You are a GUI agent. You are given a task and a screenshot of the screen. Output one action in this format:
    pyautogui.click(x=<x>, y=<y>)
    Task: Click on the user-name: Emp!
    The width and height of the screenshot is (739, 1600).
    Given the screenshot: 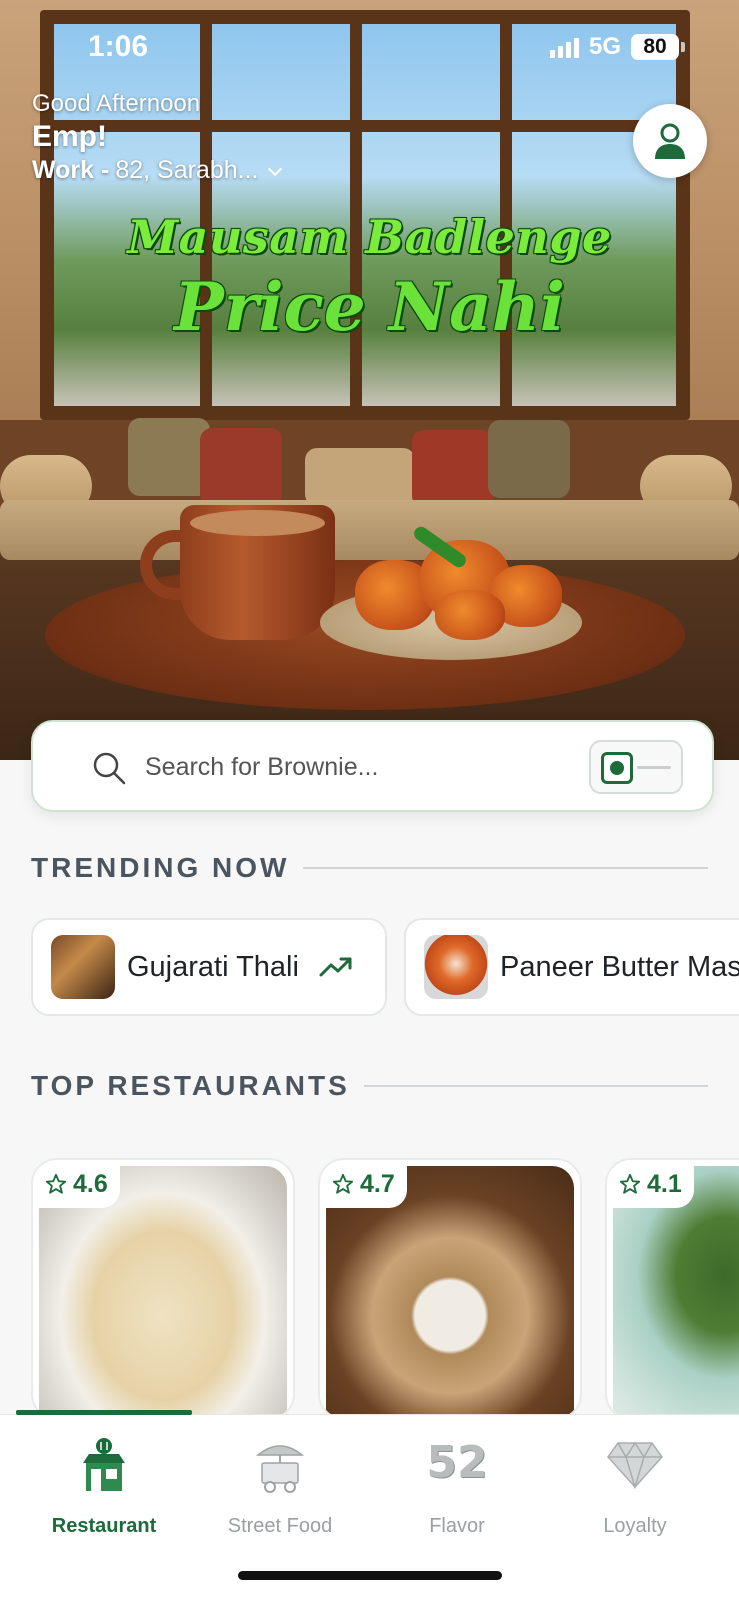 What is the action you would take?
    pyautogui.click(x=69, y=136)
    